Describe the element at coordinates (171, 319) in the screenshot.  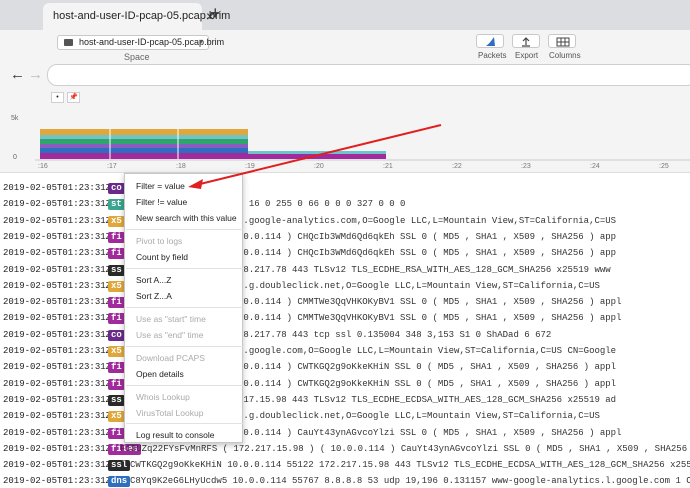
I see `menu-item-use-as-start-time: Use as "start" time` at that location.